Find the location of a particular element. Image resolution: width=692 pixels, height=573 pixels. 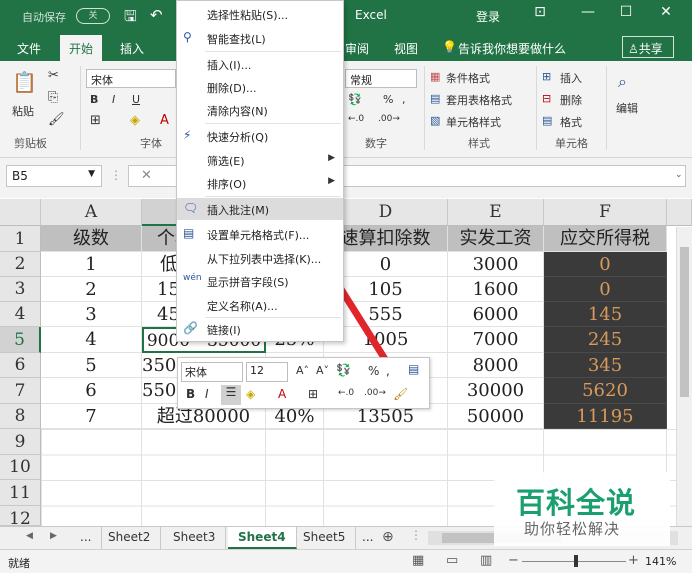

close-icon: ✕ is located at coordinates (666, 12).